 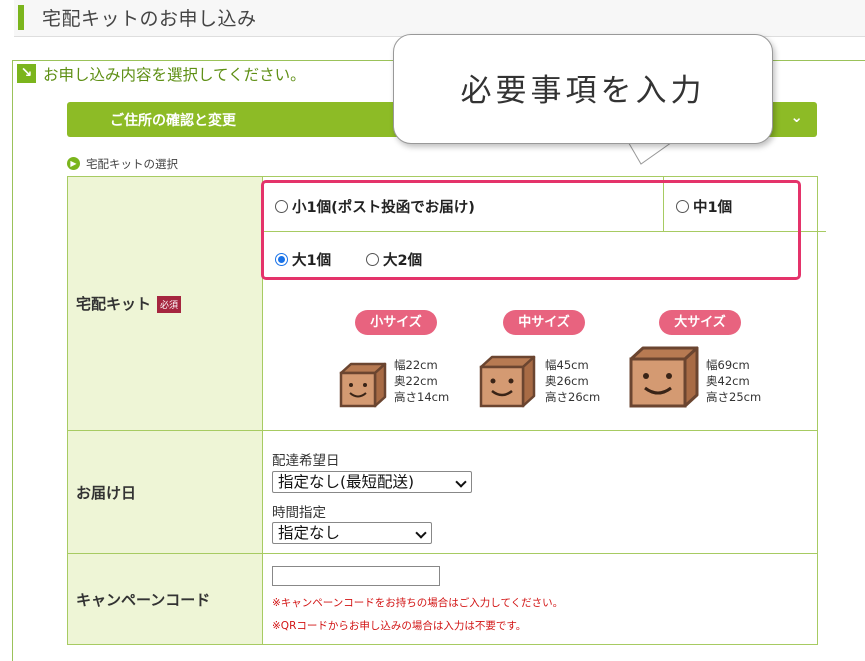 I want to click on header-accent-bar, so click(x=21, y=17).